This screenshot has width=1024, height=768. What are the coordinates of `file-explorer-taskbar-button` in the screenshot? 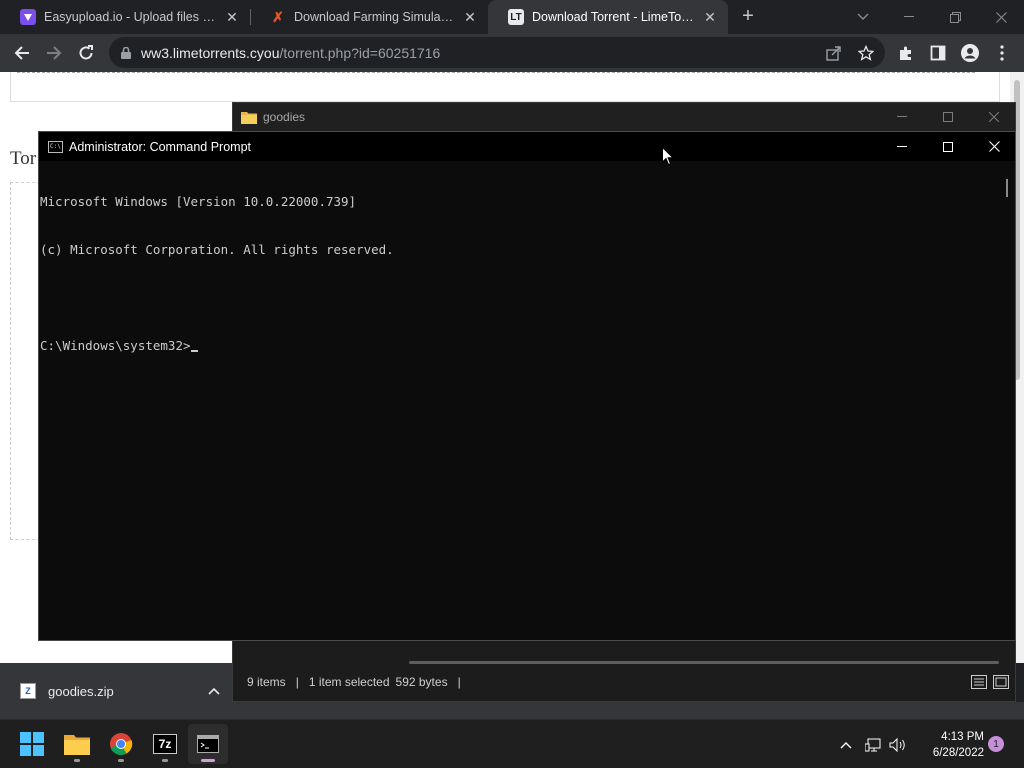 It's located at (77, 744).